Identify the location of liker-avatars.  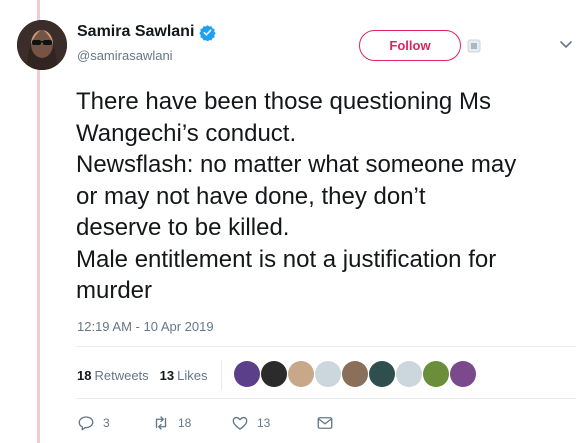
(355, 374).